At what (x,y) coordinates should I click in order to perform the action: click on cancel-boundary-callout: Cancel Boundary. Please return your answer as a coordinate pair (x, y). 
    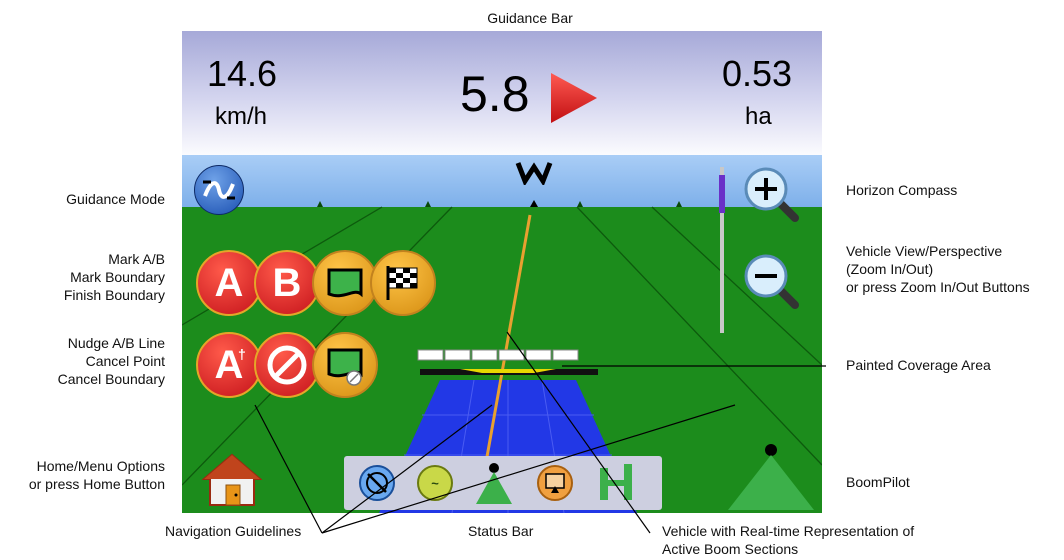
    Looking at the image, I should click on (111, 379).